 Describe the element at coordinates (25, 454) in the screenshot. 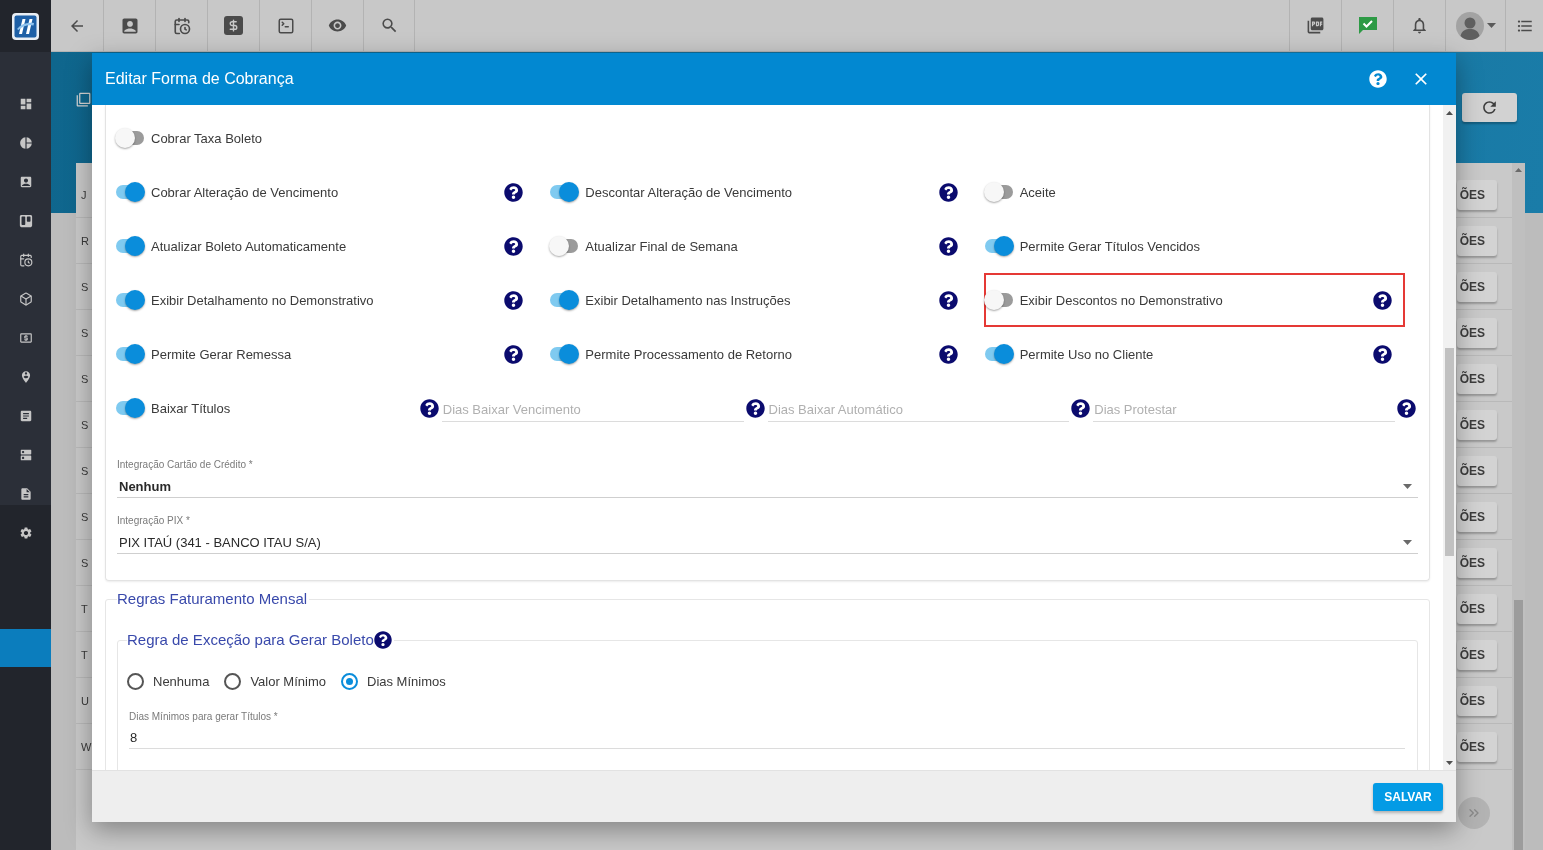

I see `server-icon` at that location.